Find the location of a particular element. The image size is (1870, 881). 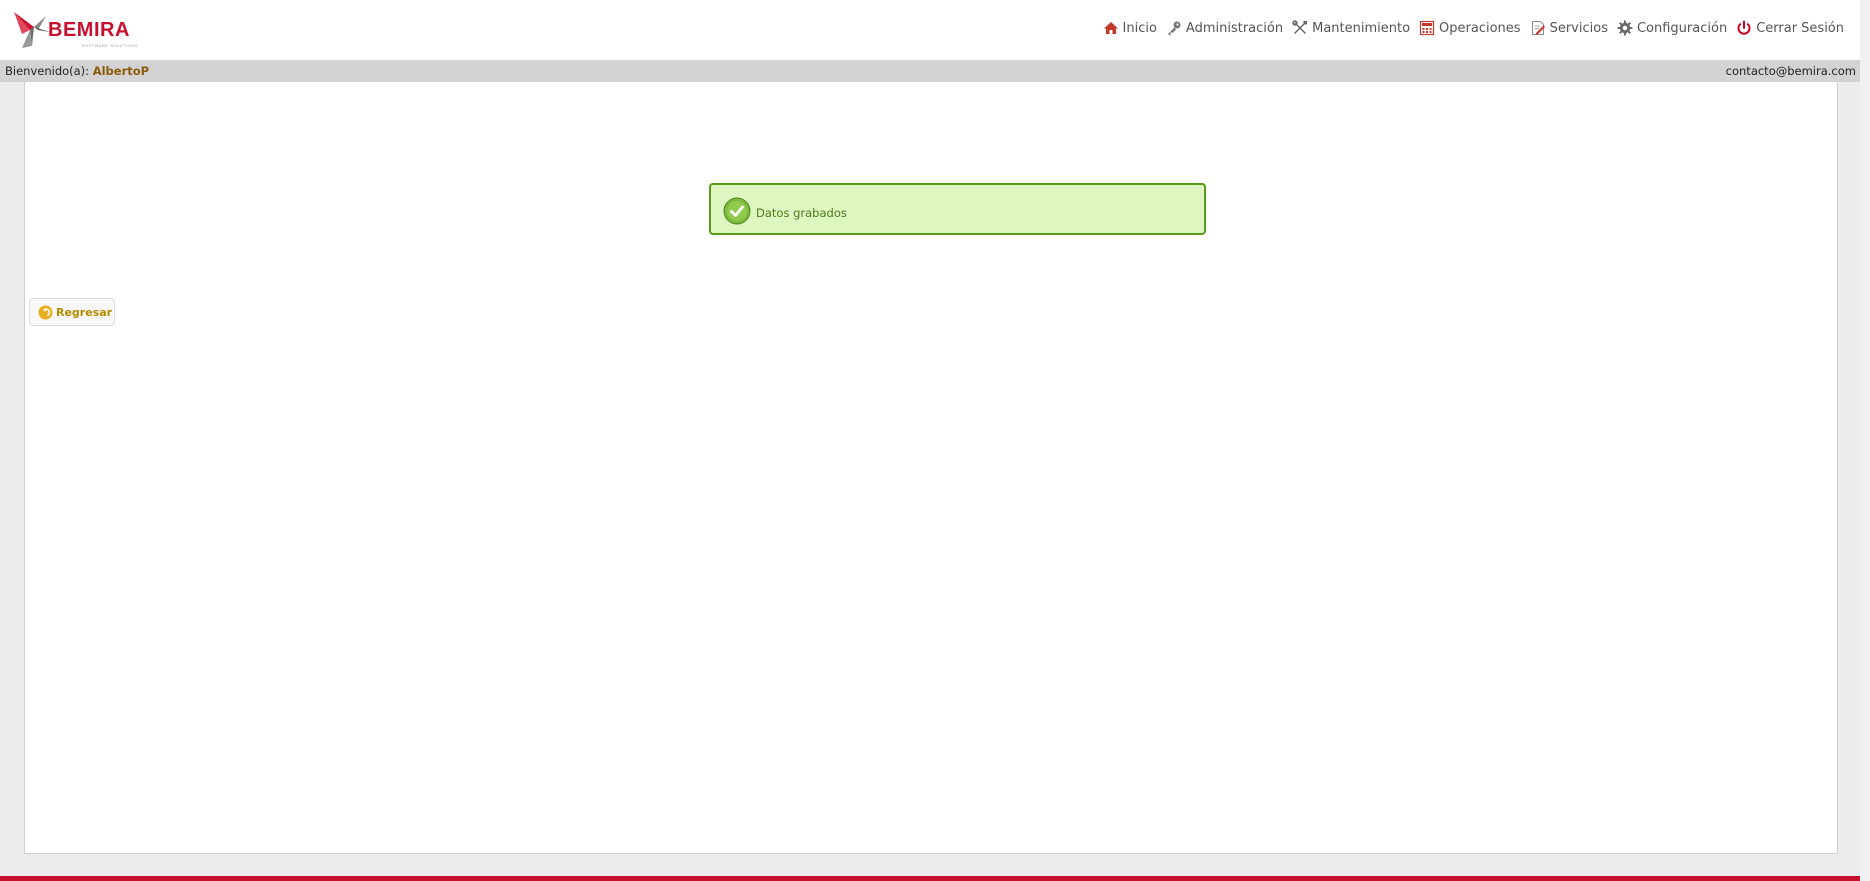

footer-accent-line is located at coordinates (930, 878).